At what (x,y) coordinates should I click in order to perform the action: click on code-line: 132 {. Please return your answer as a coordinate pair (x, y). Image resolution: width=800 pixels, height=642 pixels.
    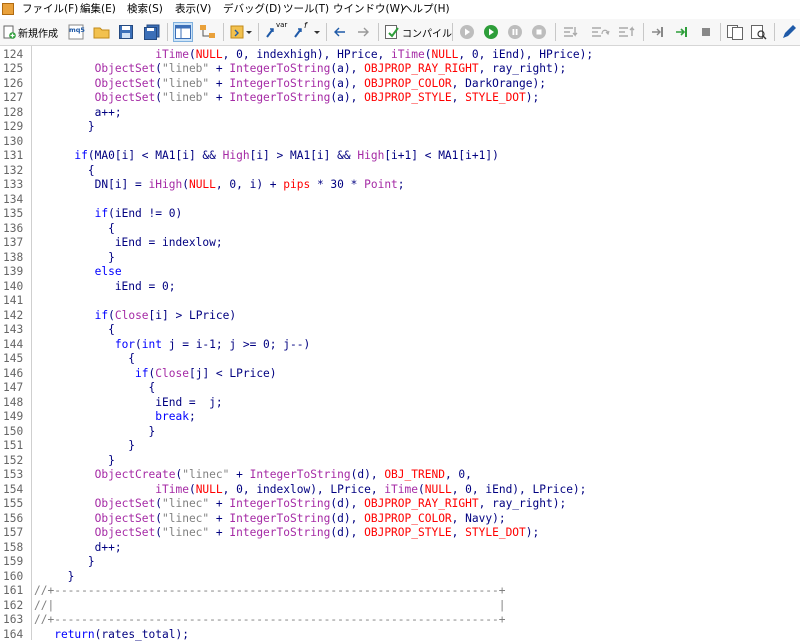
    Looking at the image, I should click on (400, 171).